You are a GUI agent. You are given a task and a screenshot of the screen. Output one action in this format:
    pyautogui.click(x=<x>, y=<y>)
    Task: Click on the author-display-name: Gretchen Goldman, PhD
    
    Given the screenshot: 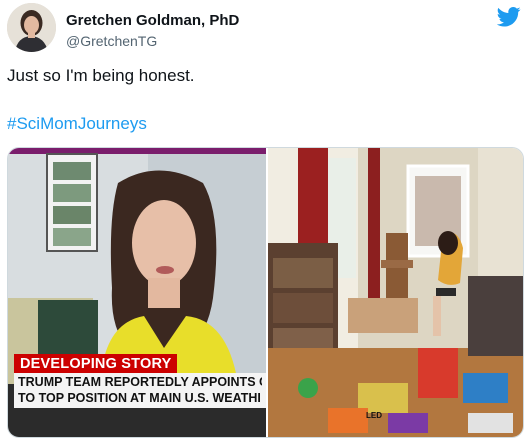 What is the action you would take?
    pyautogui.click(x=152, y=21)
    